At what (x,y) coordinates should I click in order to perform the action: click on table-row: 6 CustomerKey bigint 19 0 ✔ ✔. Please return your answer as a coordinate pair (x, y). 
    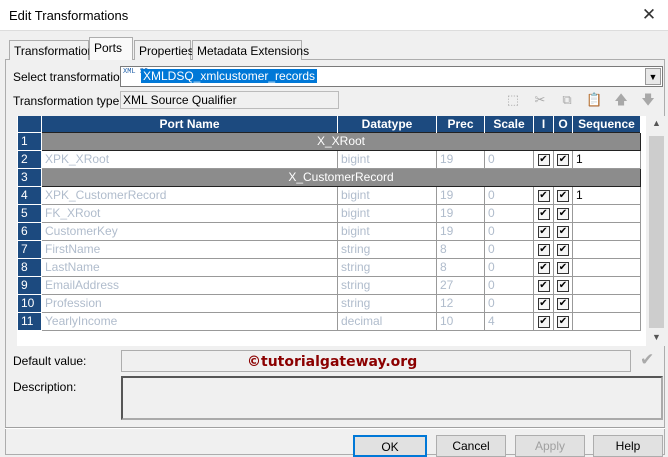
    Looking at the image, I should click on (329, 231).